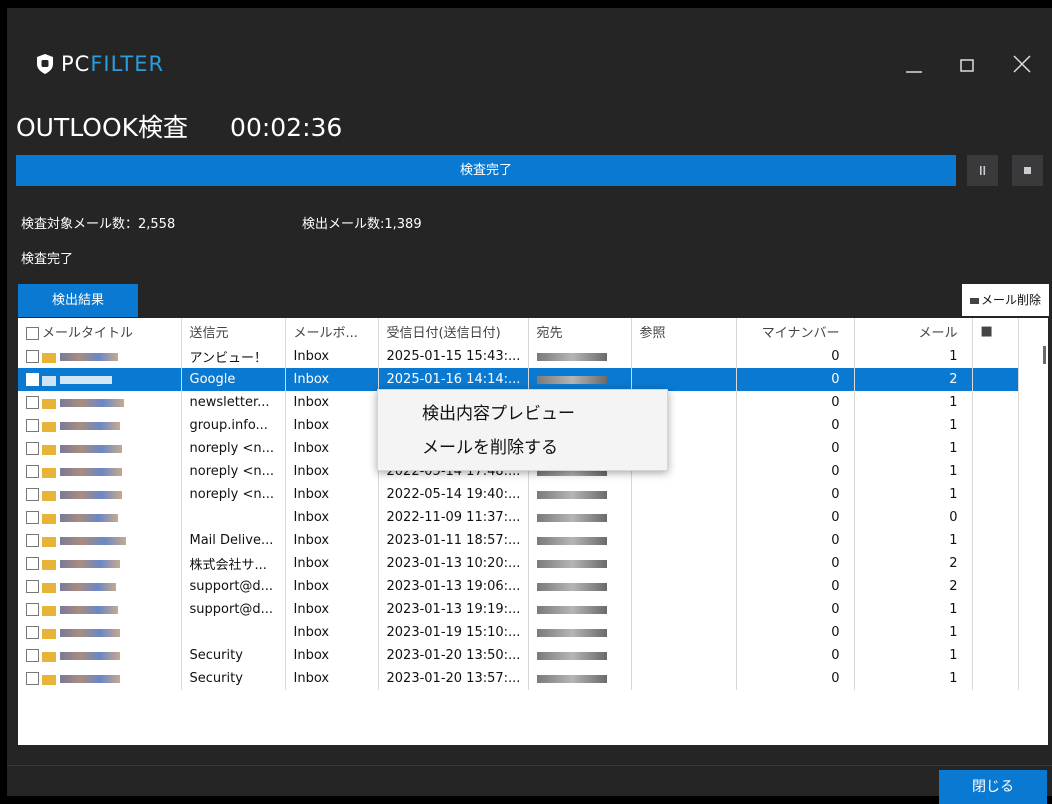 The image size is (1052, 804). I want to click on col-ref-header: 参照, so click(684, 331).